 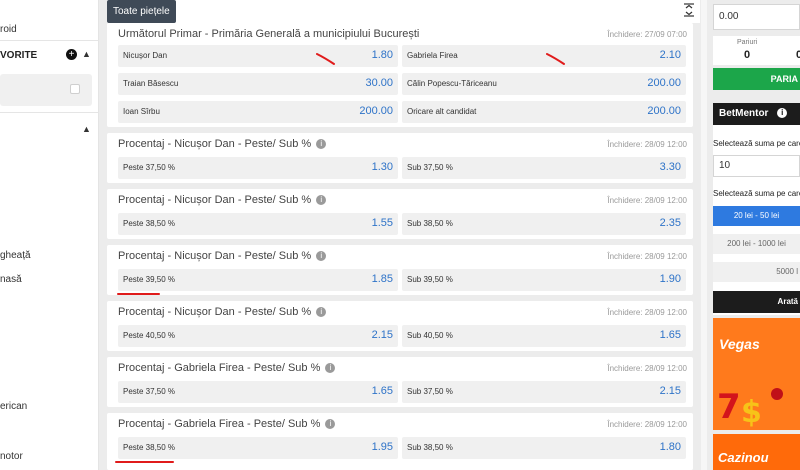 I want to click on select-range-label: Selectează suma pe care, so click(x=756, y=193).